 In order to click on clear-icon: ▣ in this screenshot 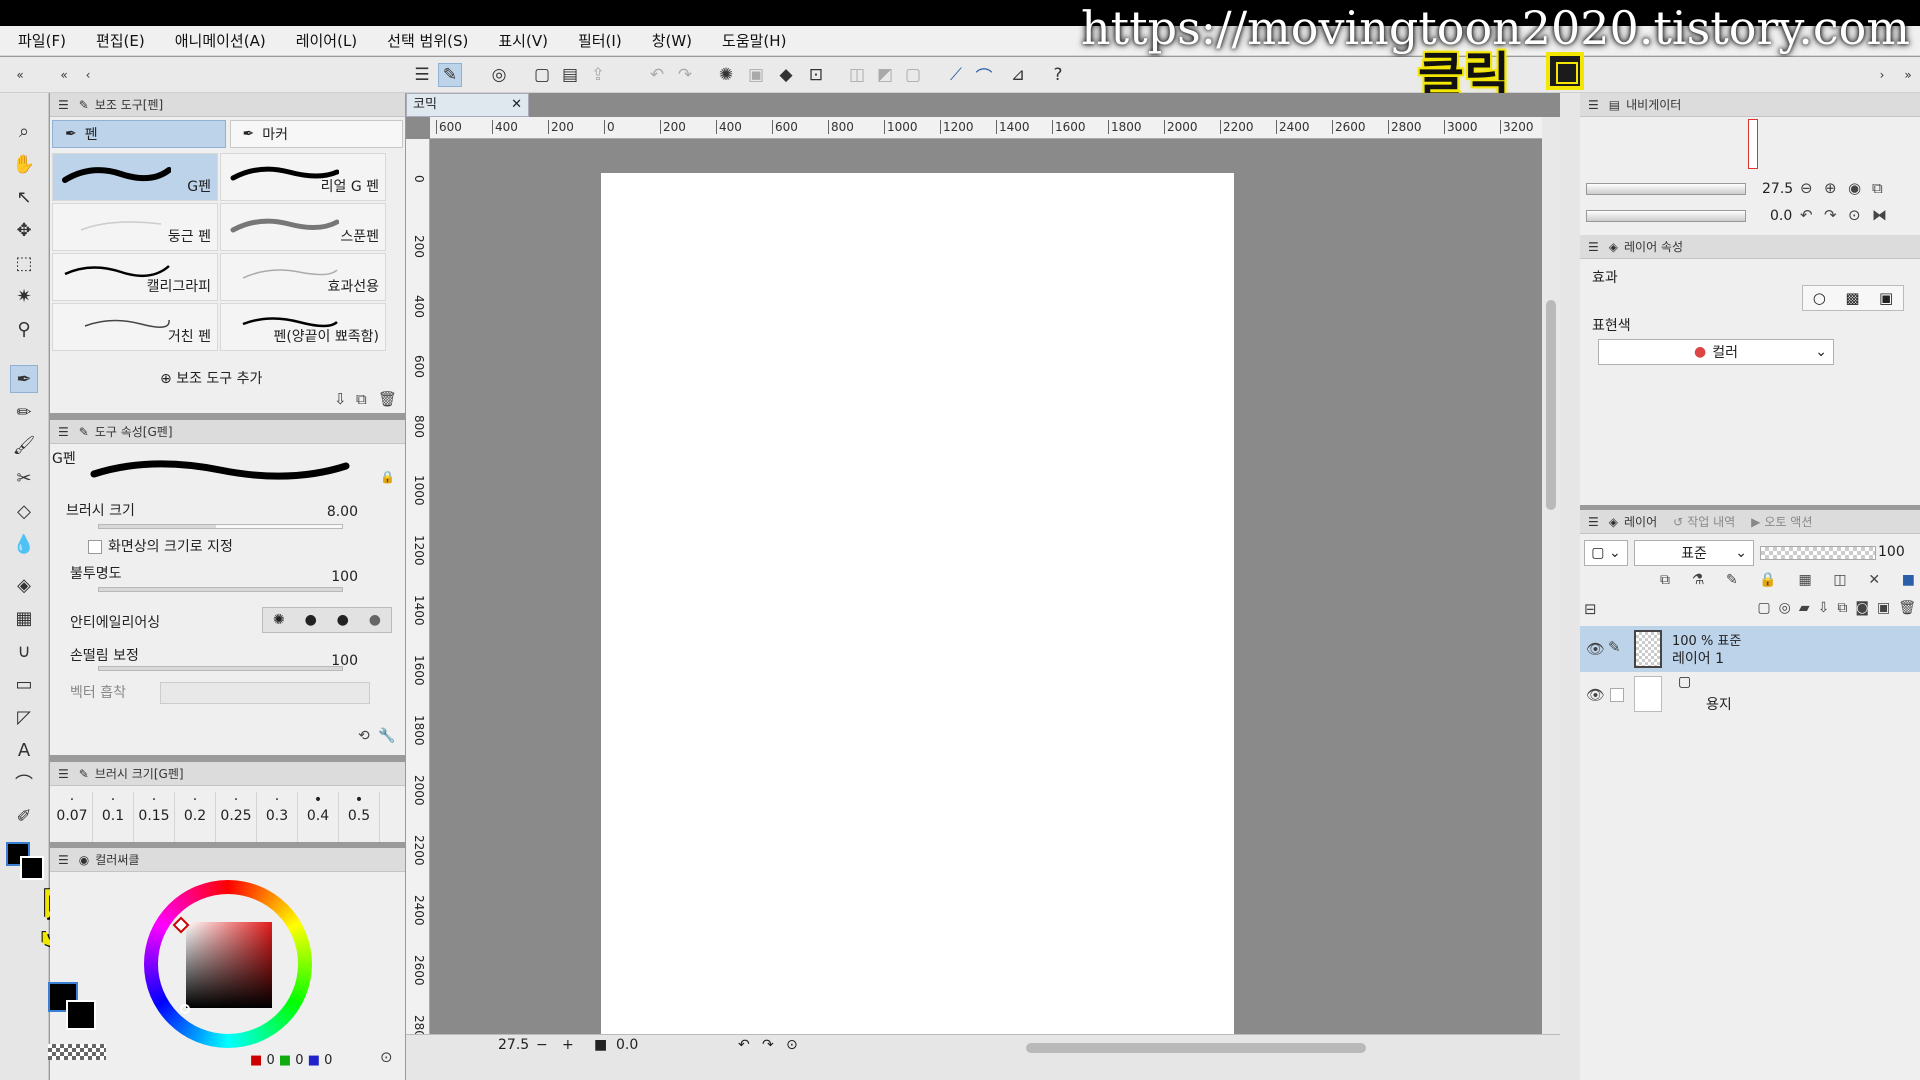, I will do `click(756, 75)`.